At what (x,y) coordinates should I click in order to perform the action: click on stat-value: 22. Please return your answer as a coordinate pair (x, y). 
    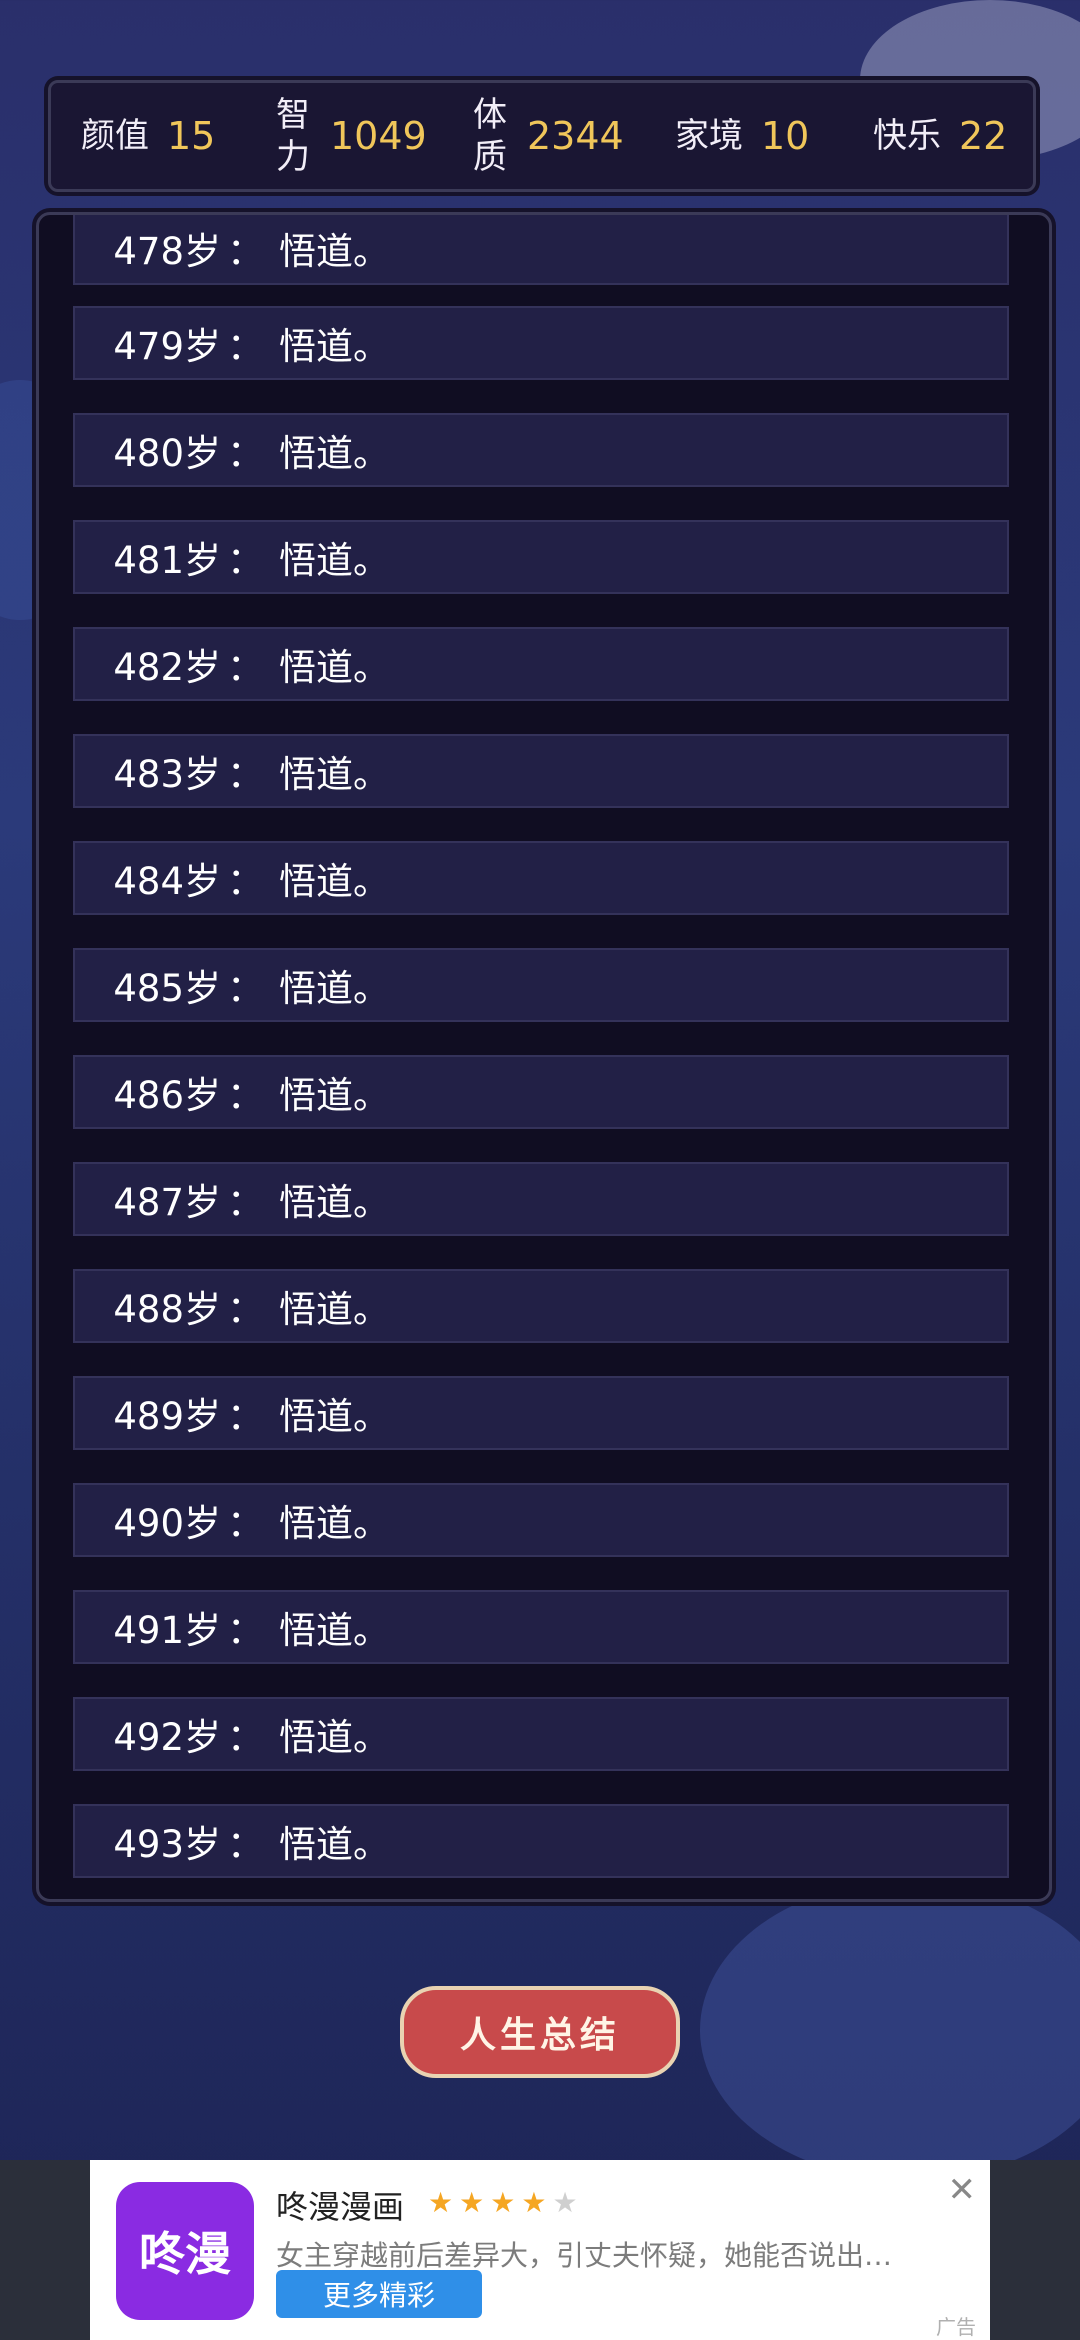
    Looking at the image, I should click on (983, 136).